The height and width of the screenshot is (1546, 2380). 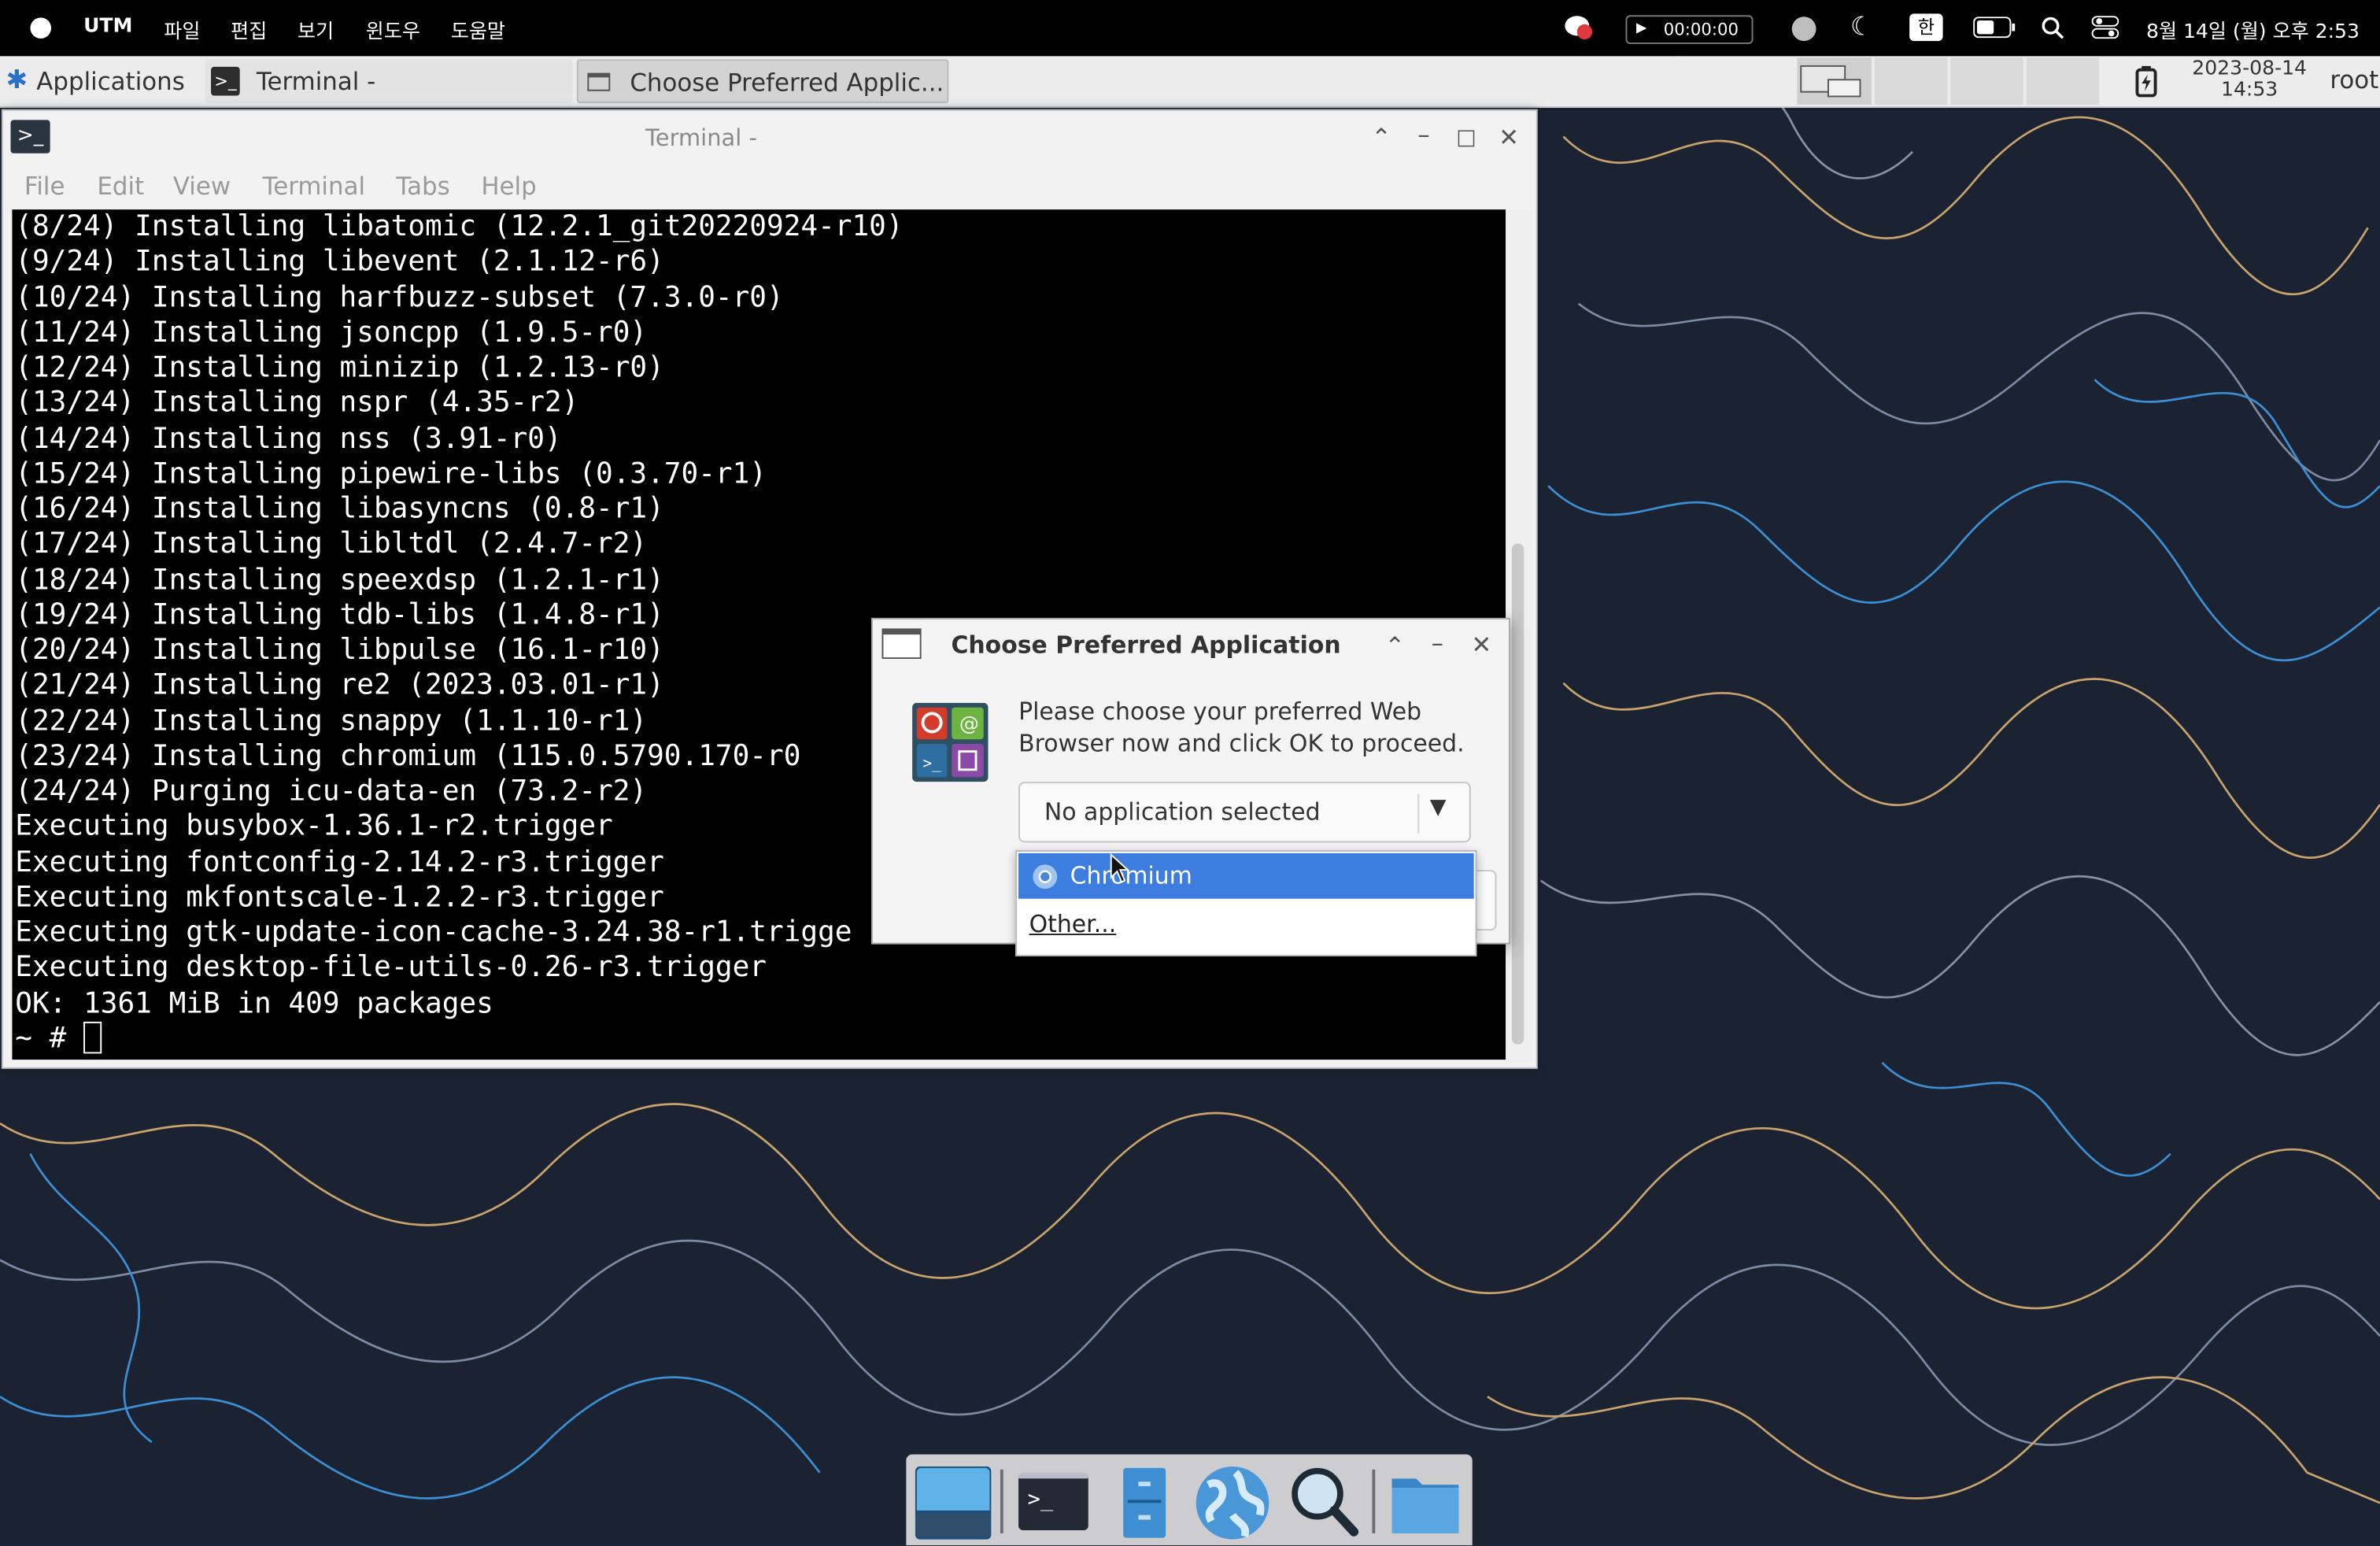 I want to click on terminal-icon: >_, so click(x=225, y=81).